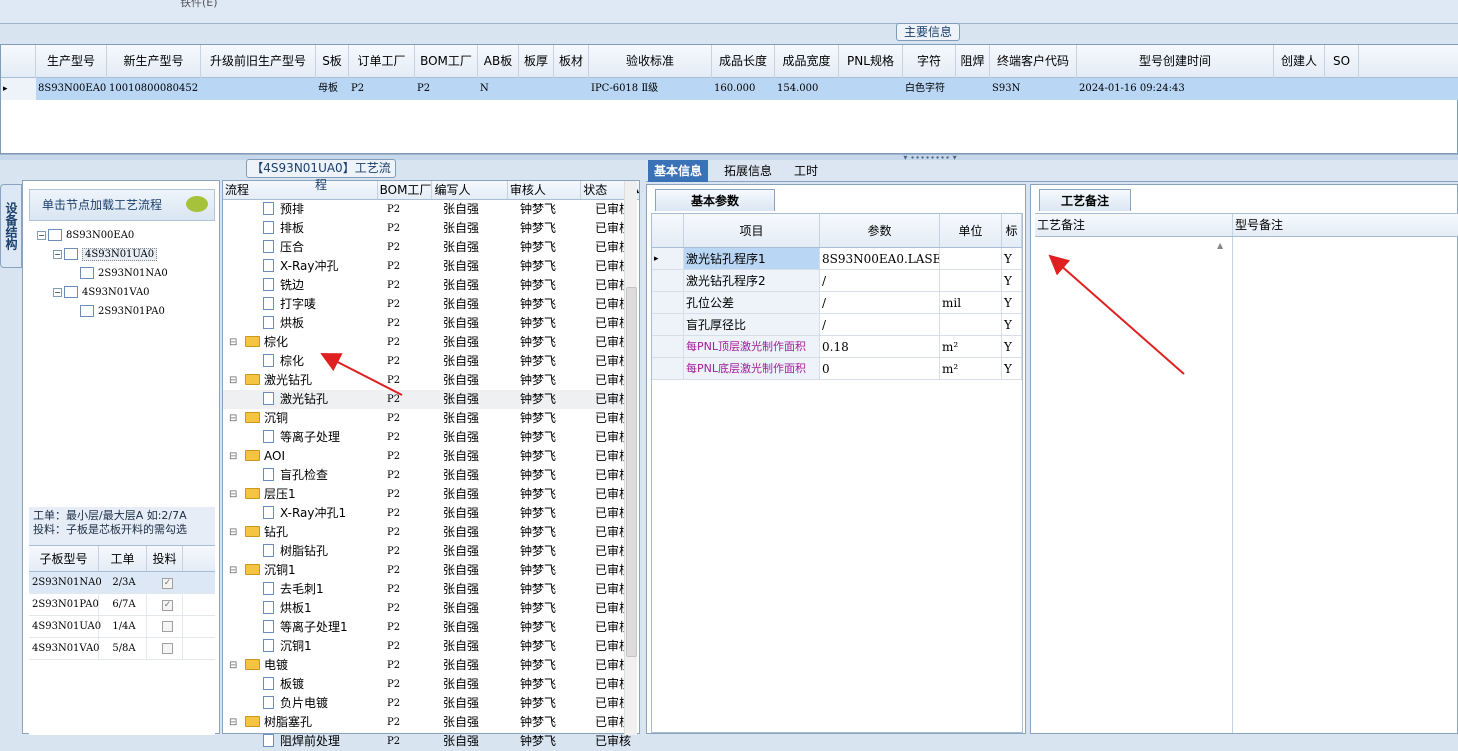  What do you see at coordinates (470, 190) in the screenshot?
I see `flow-col-header: 编写人` at bounding box center [470, 190].